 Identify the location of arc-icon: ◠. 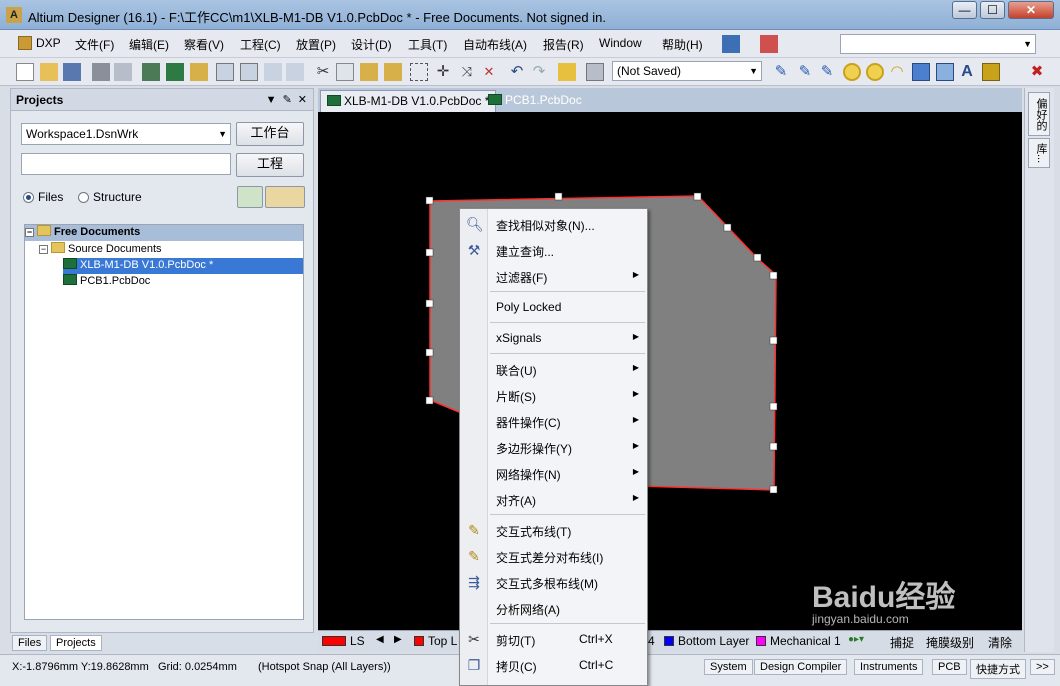
(897, 72).